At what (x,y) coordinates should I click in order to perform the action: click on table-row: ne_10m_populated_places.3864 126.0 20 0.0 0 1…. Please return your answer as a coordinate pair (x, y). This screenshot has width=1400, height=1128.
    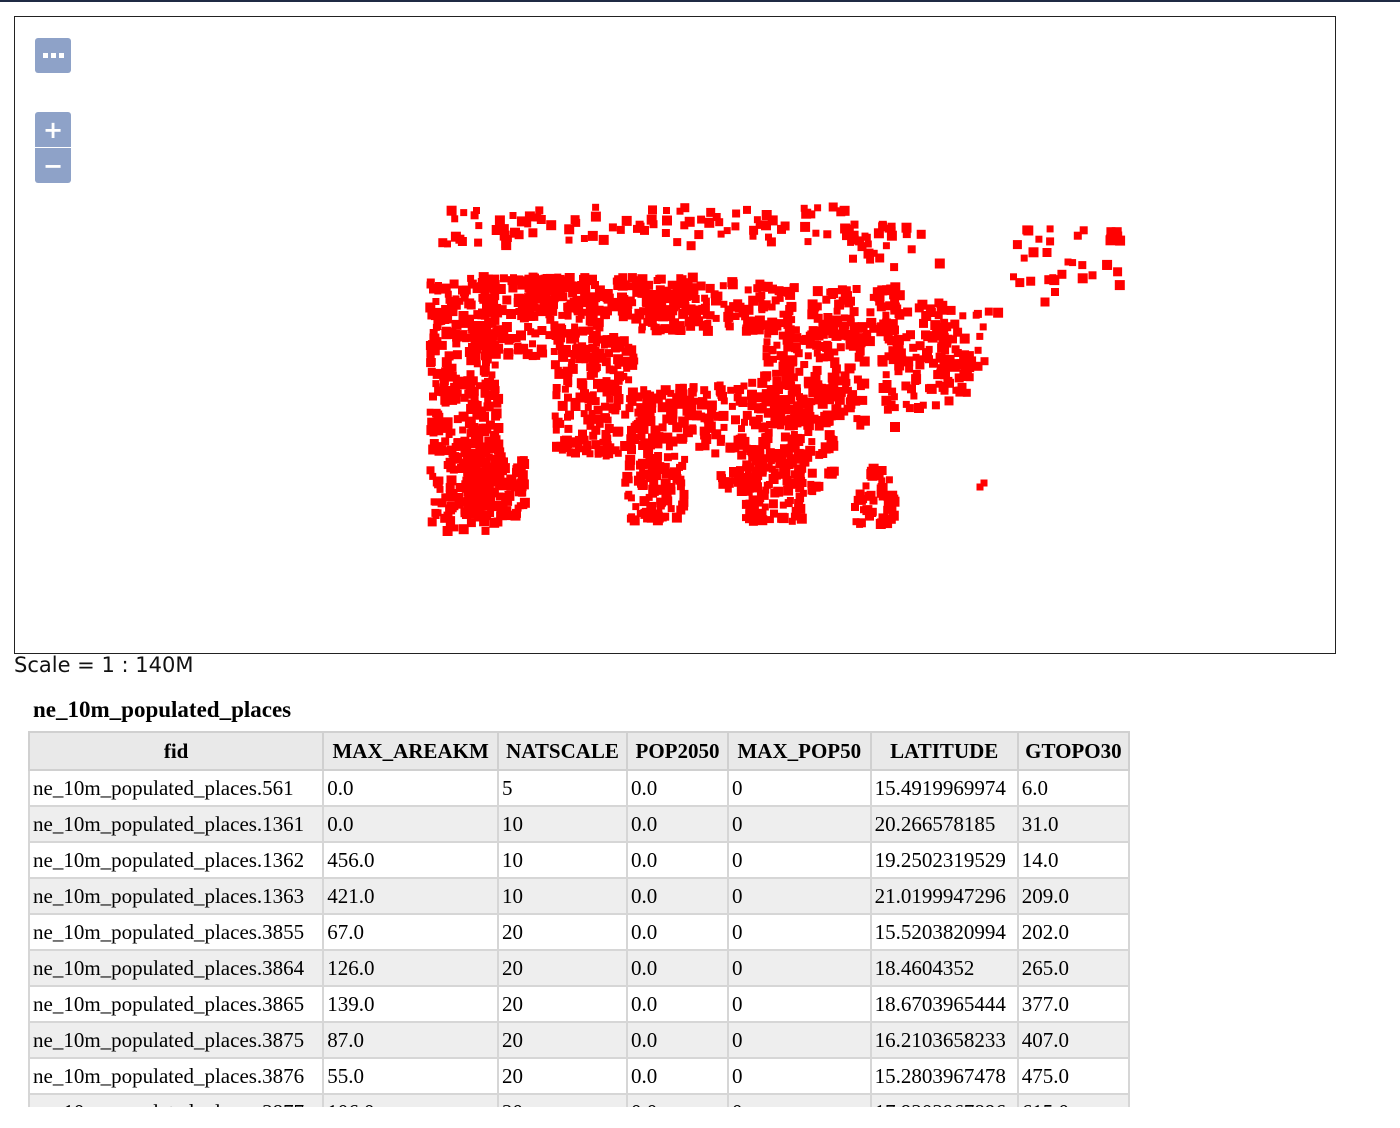
    Looking at the image, I should click on (579, 968).